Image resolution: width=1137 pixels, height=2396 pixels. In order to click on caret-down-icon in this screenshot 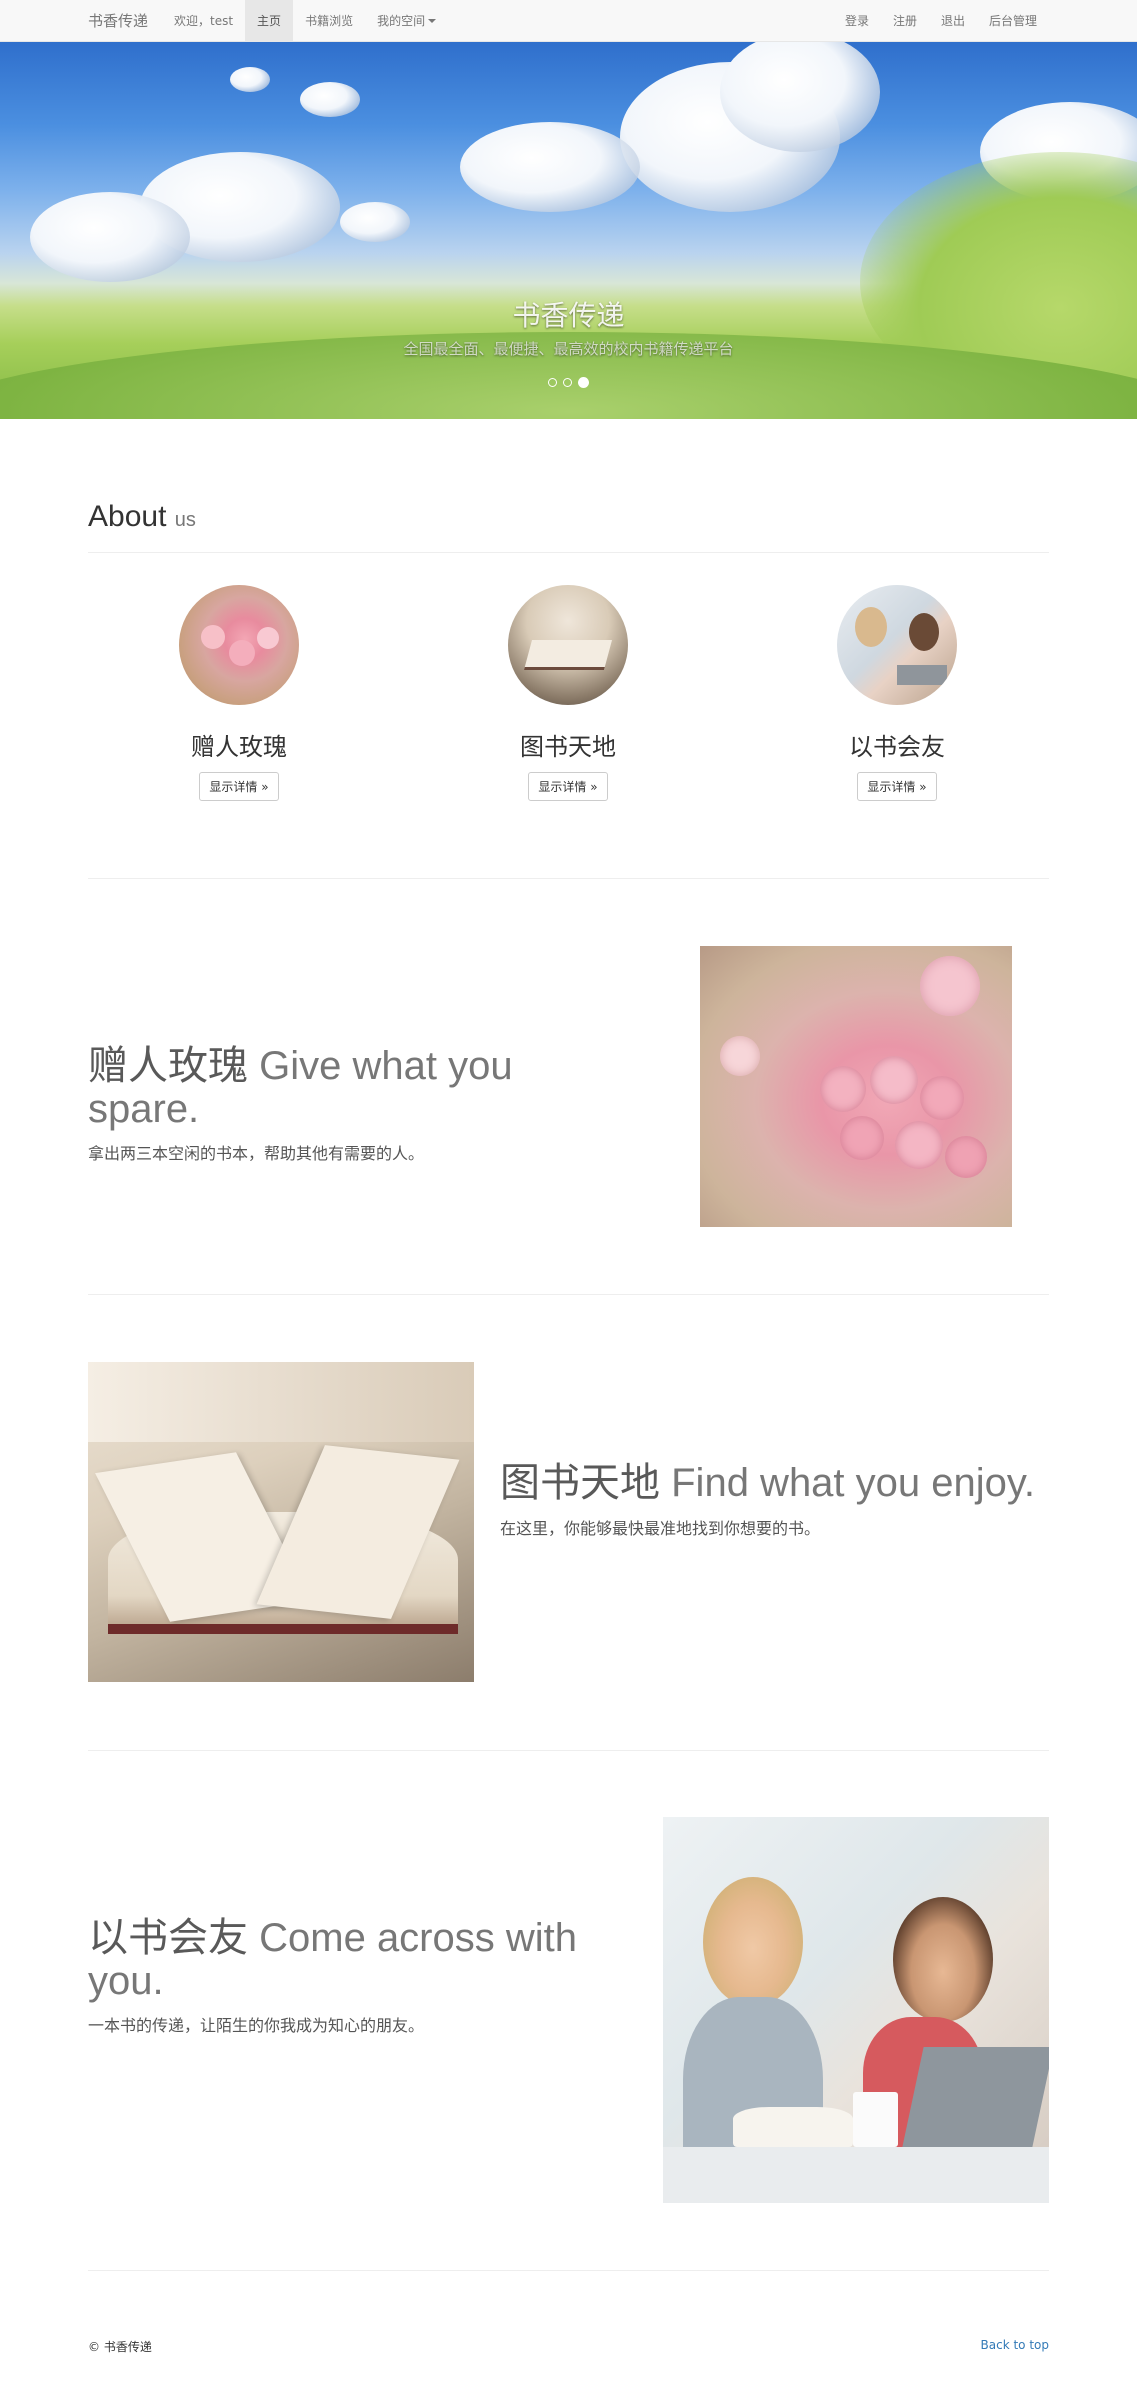, I will do `click(432, 21)`.